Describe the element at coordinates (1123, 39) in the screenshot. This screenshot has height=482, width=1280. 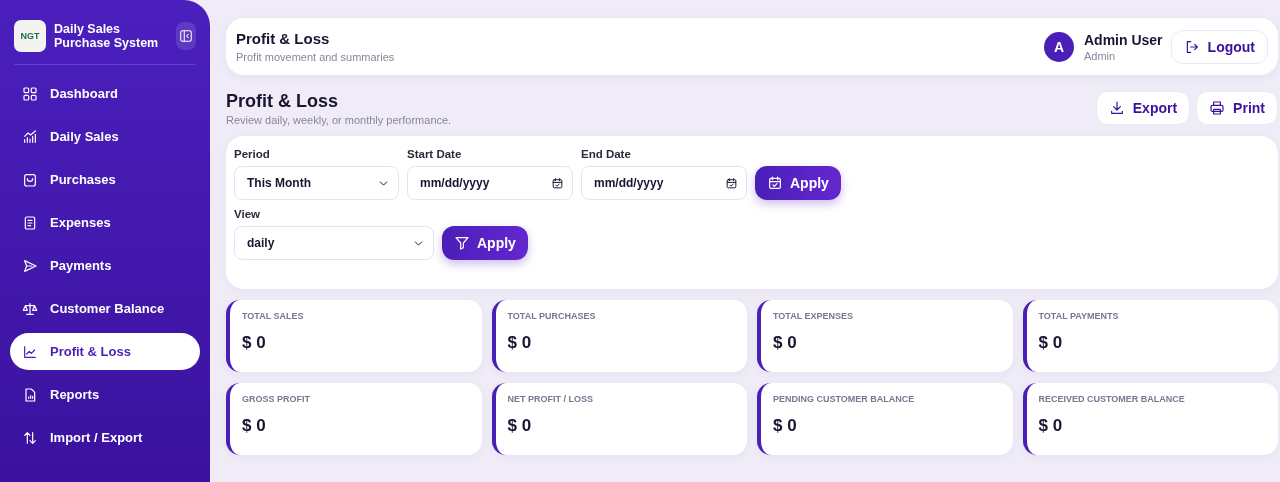
I see `user-name: Admin User` at that location.